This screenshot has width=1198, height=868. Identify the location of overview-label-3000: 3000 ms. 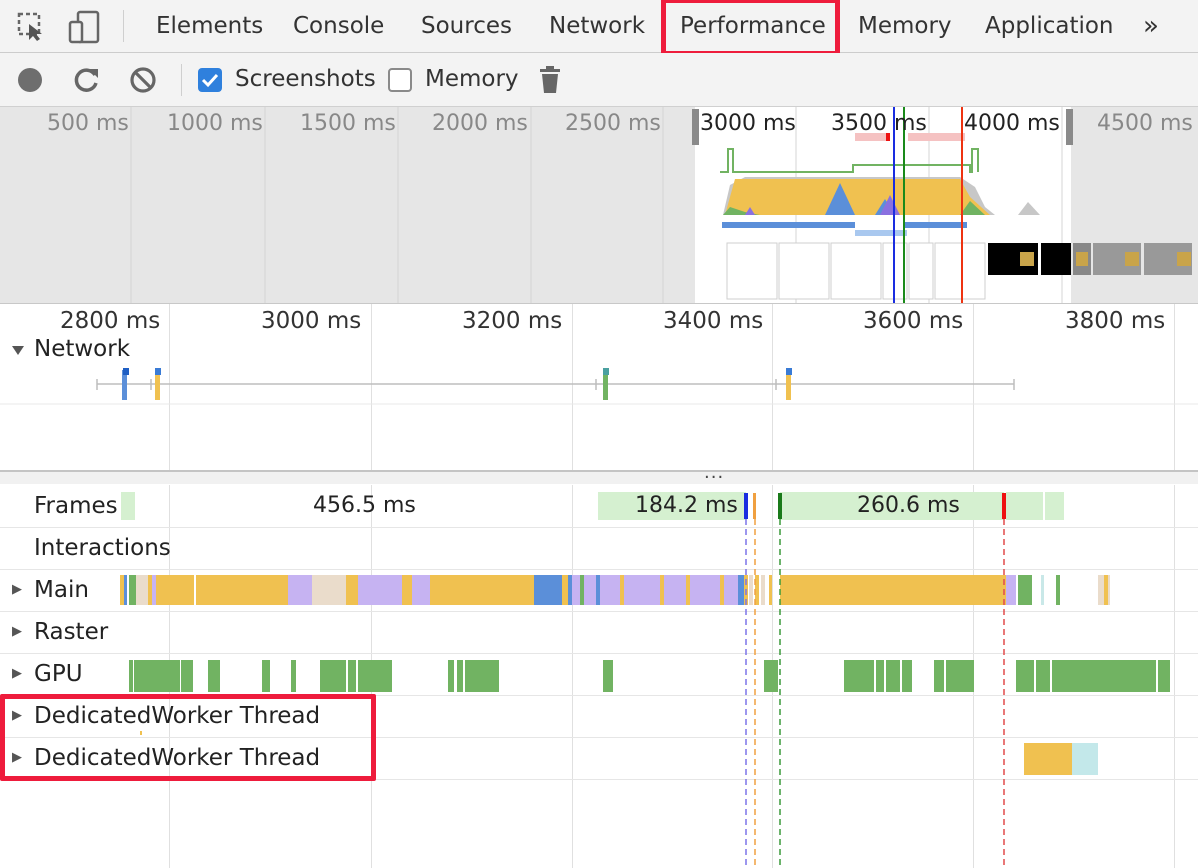
(748, 123).